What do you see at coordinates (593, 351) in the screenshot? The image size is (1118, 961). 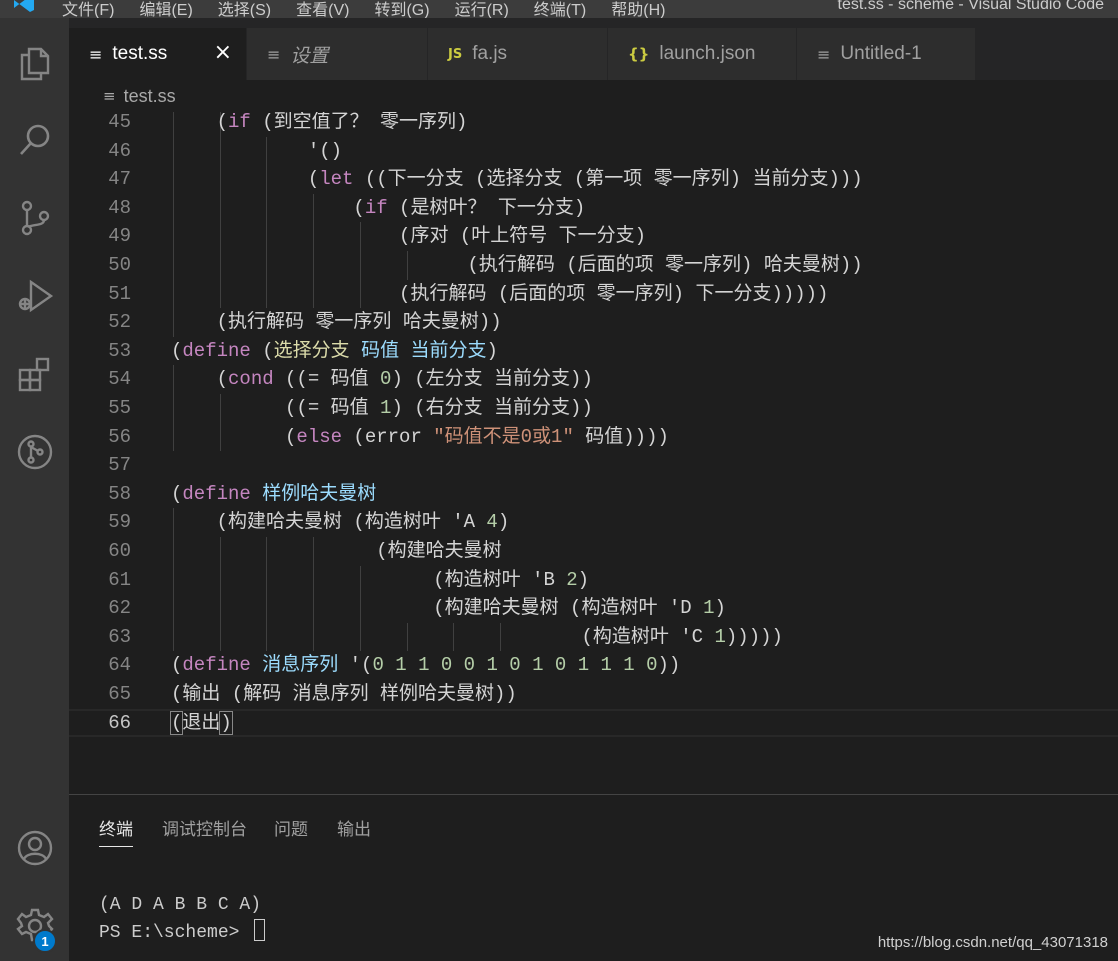 I see `code-line: 53 (define (选择分支 码值 当前分支)` at bounding box center [593, 351].